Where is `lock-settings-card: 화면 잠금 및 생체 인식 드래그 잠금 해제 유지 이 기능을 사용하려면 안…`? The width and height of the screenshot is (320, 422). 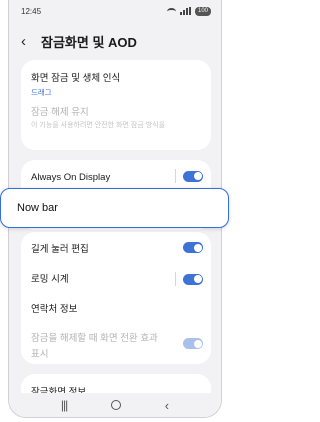 lock-settings-card: 화면 잠금 및 생체 인식 드래그 잠금 해제 유지 이 기능을 사용하려면 안… is located at coordinates (116, 105).